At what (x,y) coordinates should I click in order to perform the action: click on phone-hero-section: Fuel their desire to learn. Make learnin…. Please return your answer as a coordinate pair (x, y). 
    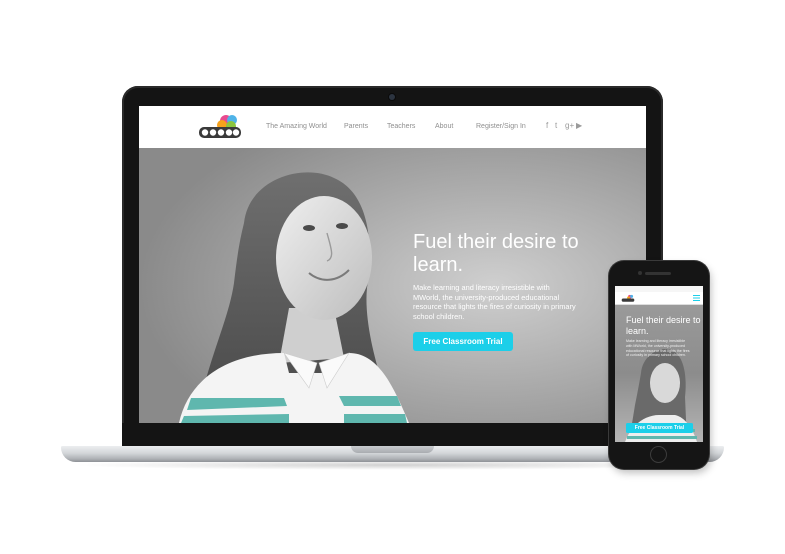
    Looking at the image, I should click on (659, 373).